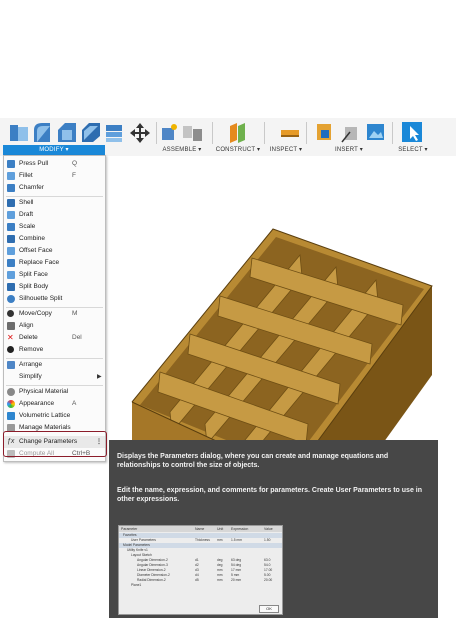 The image size is (456, 625). Describe the element at coordinates (37, 403) in the screenshot. I see `menu-item-label: Appearance` at that location.